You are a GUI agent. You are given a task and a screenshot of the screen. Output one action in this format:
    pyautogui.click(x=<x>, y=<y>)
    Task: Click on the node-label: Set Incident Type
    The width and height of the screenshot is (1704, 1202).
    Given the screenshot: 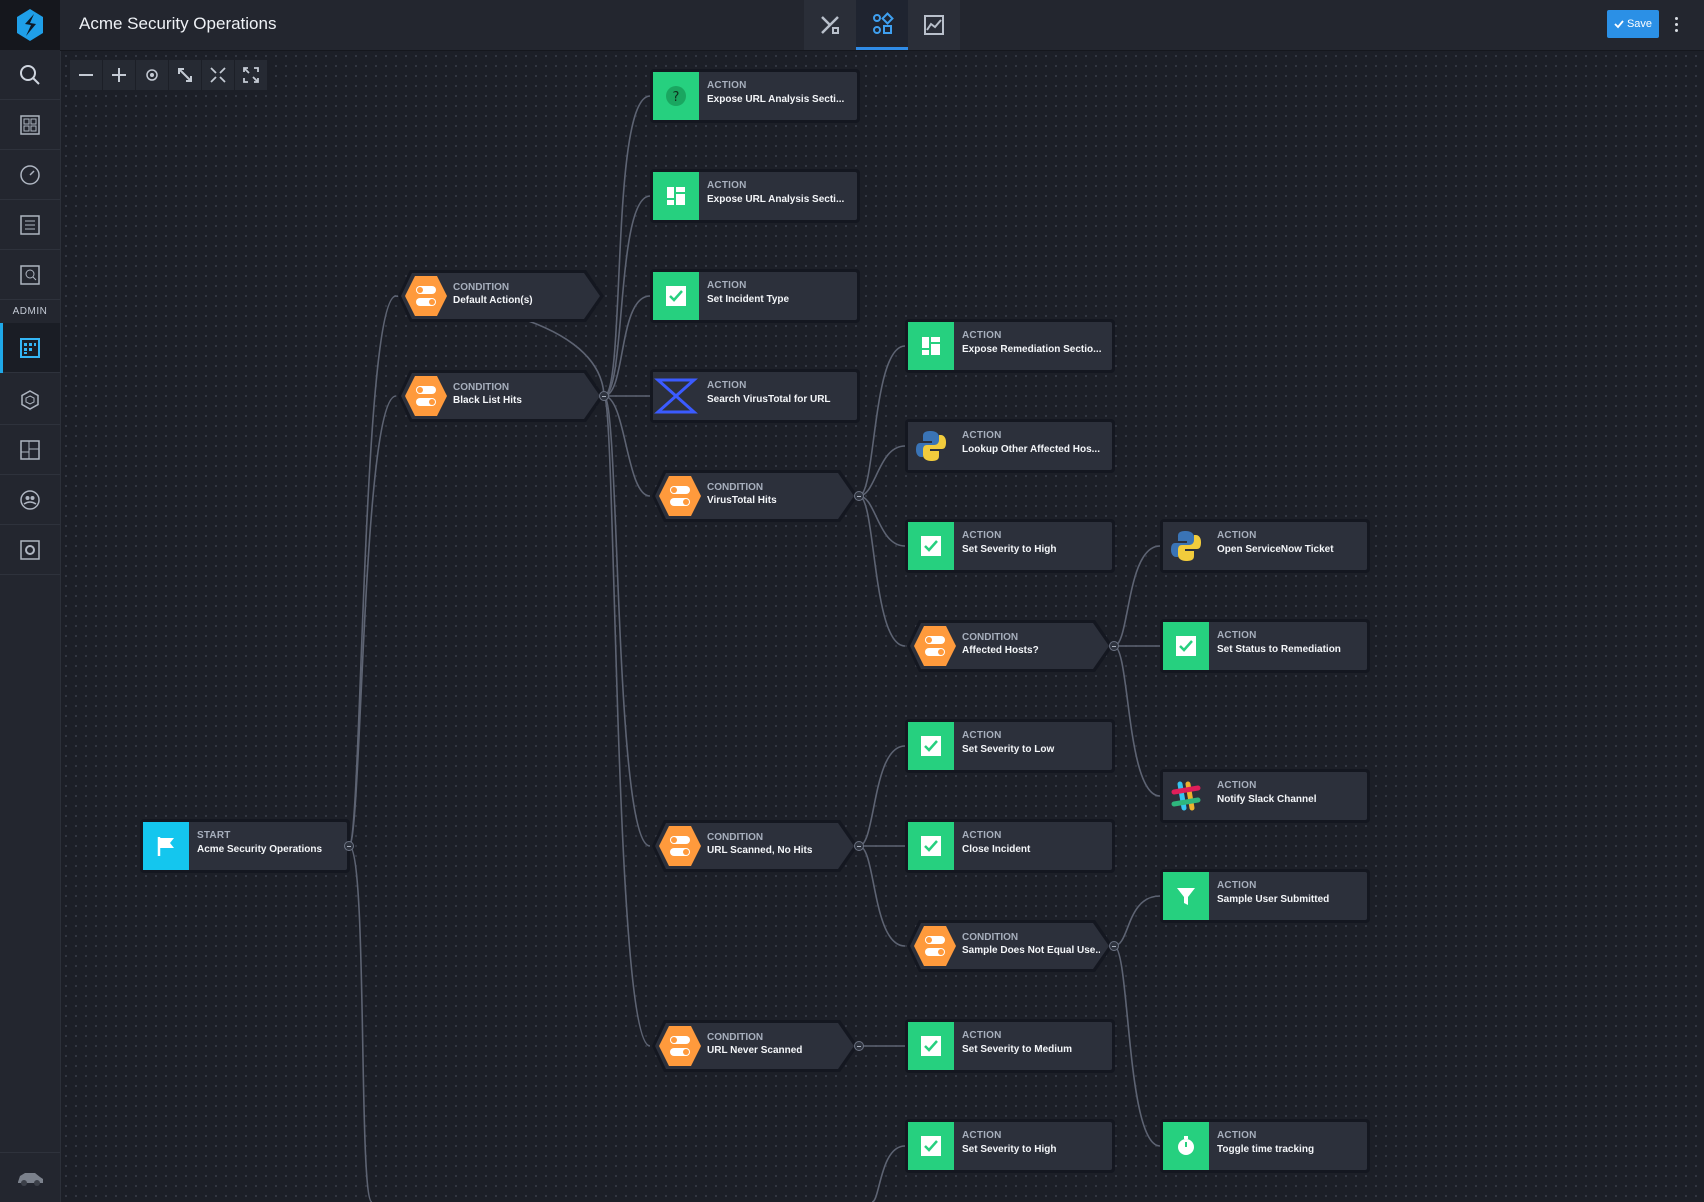 What is the action you would take?
    pyautogui.click(x=748, y=299)
    